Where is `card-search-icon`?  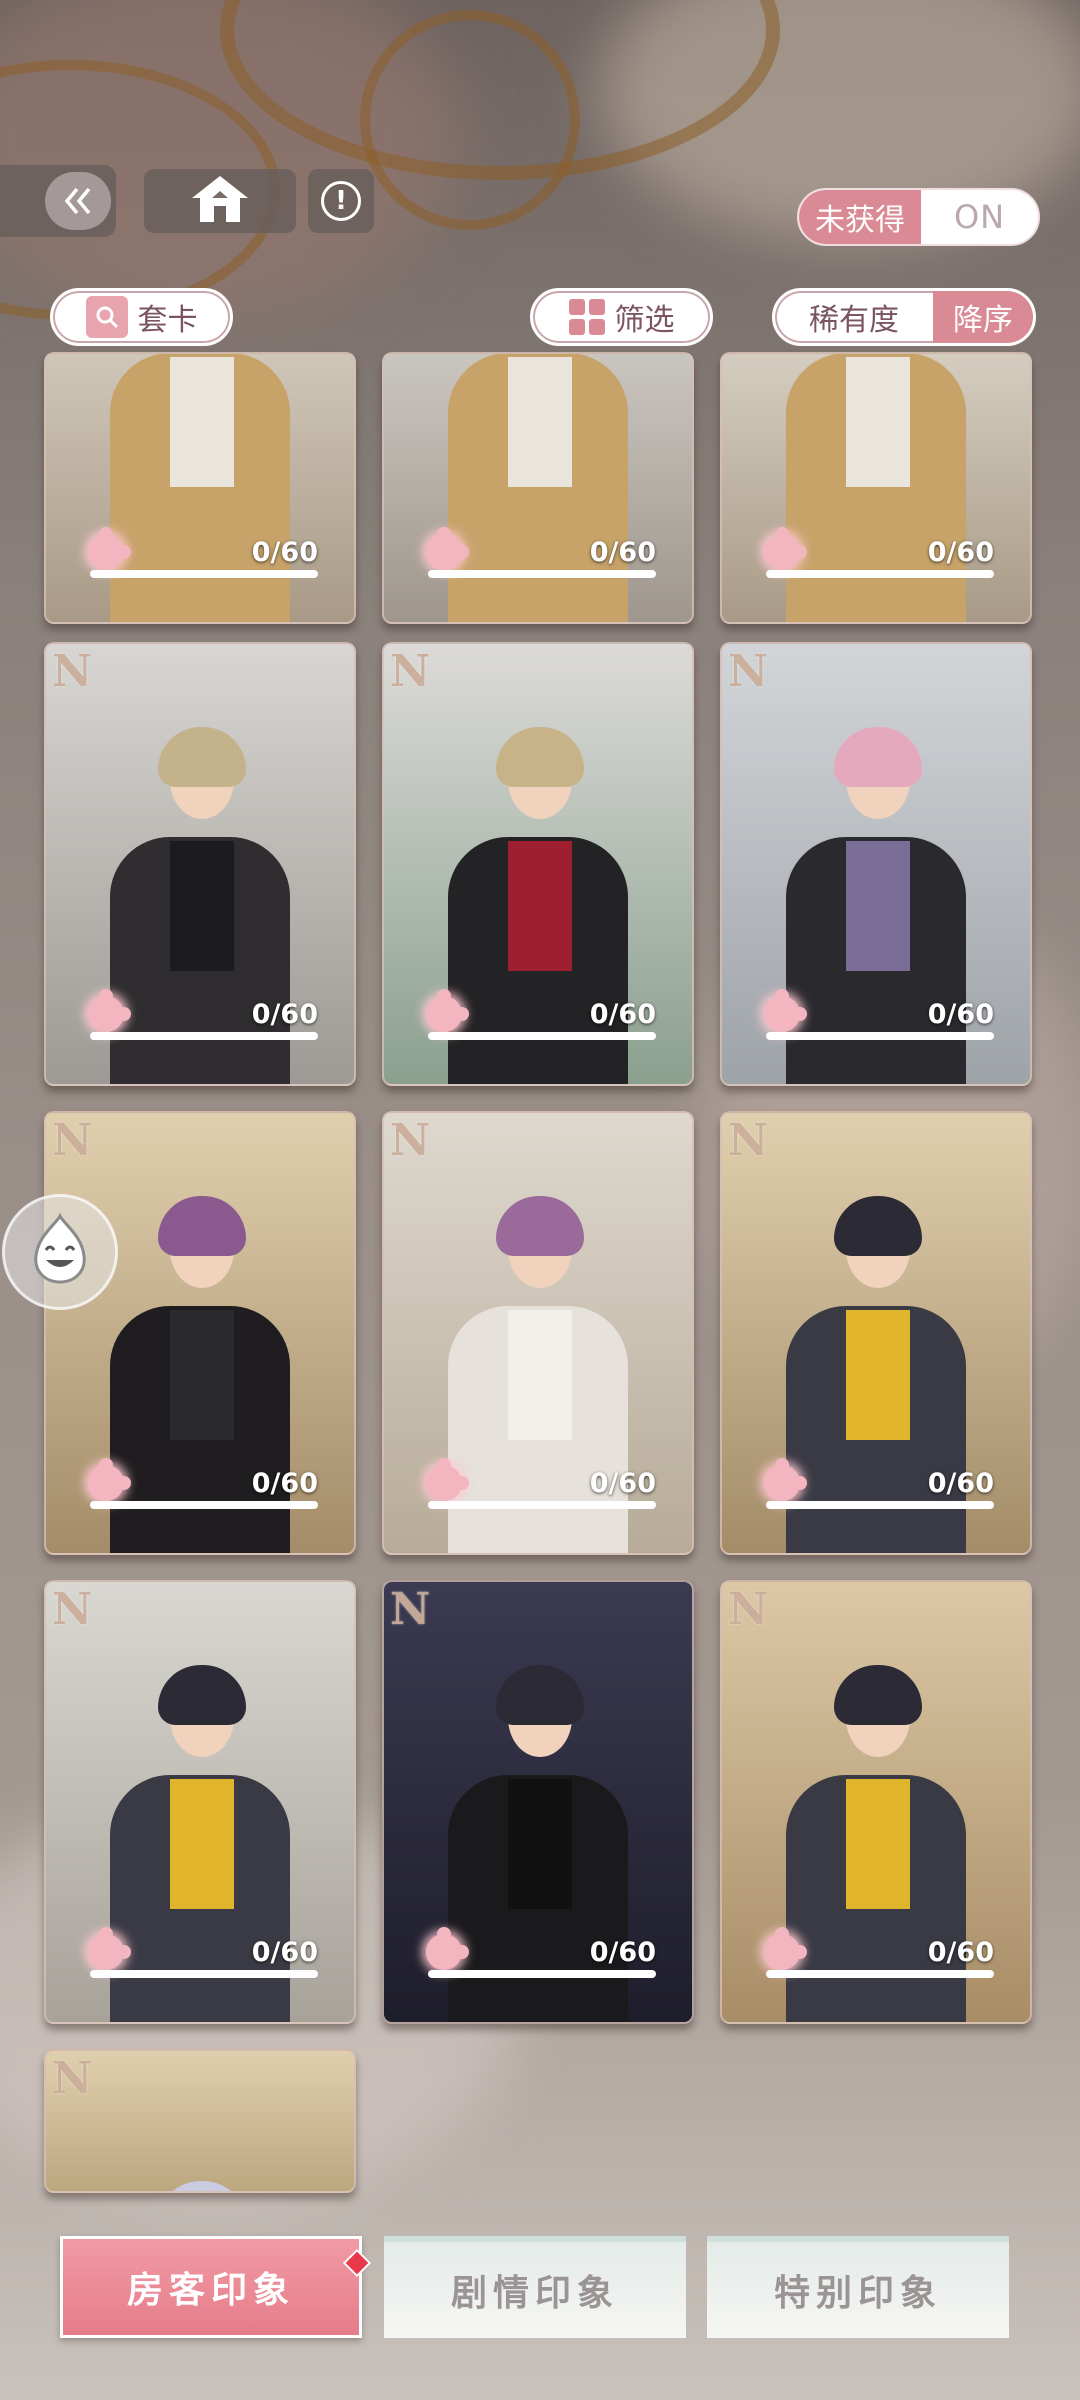 card-search-icon is located at coordinates (106, 317).